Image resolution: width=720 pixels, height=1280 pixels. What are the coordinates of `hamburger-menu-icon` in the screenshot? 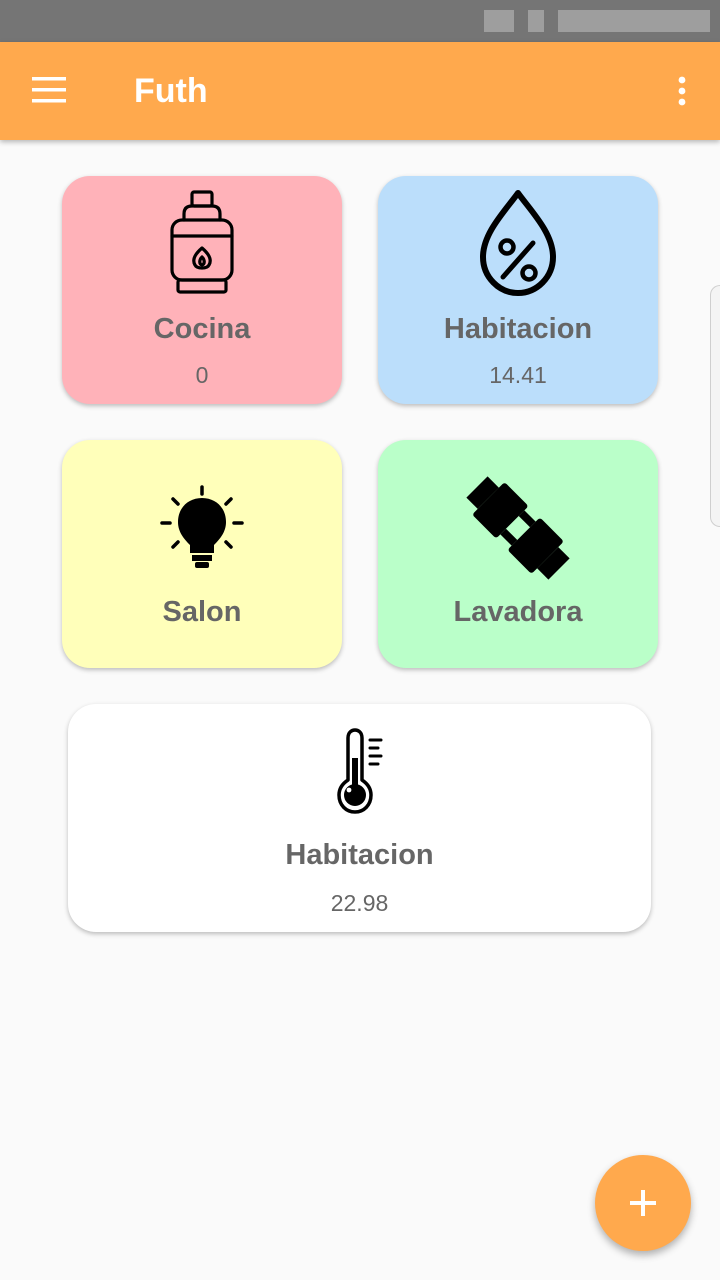 It's located at (49, 90).